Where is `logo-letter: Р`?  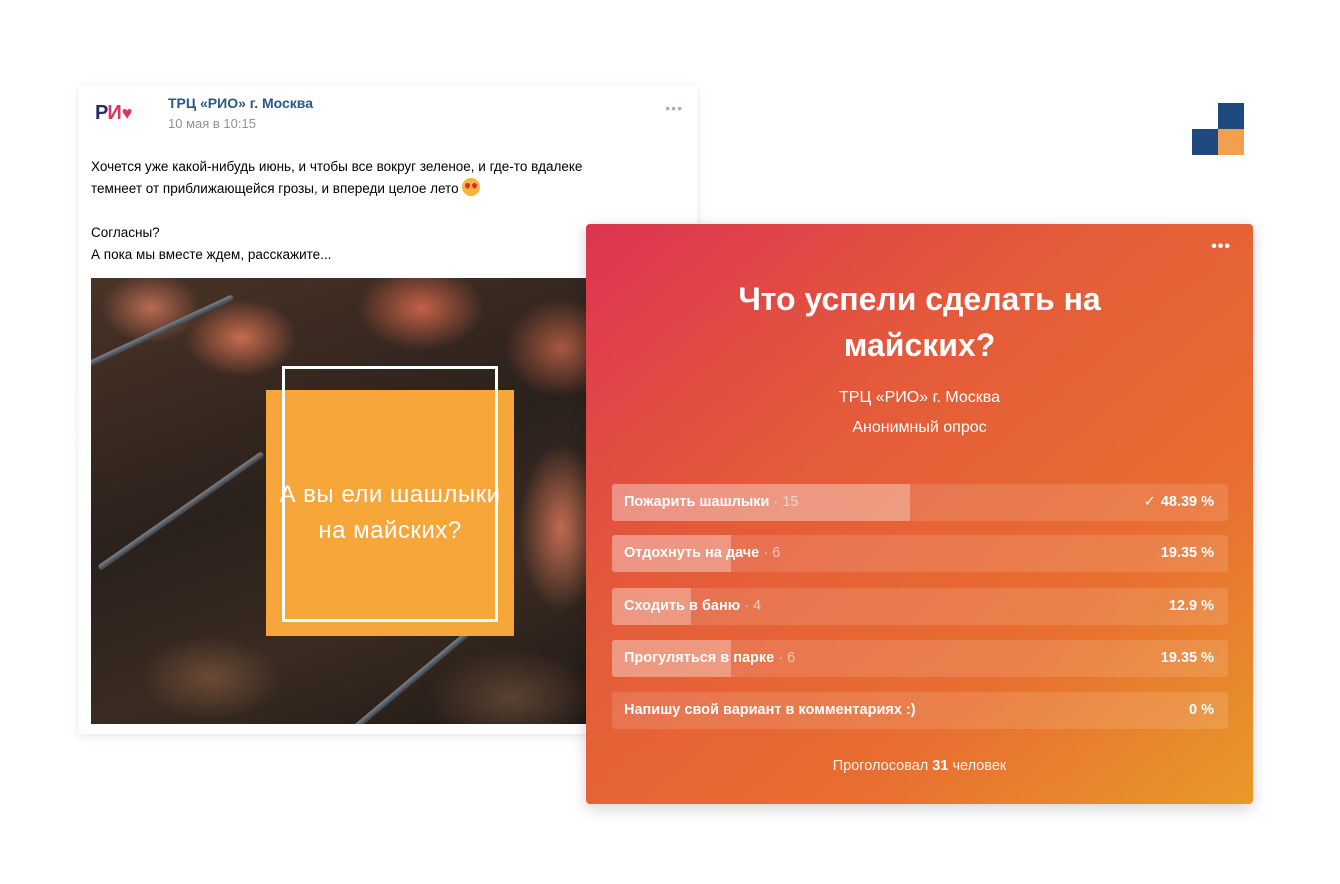
logo-letter: Р is located at coordinates (101, 112).